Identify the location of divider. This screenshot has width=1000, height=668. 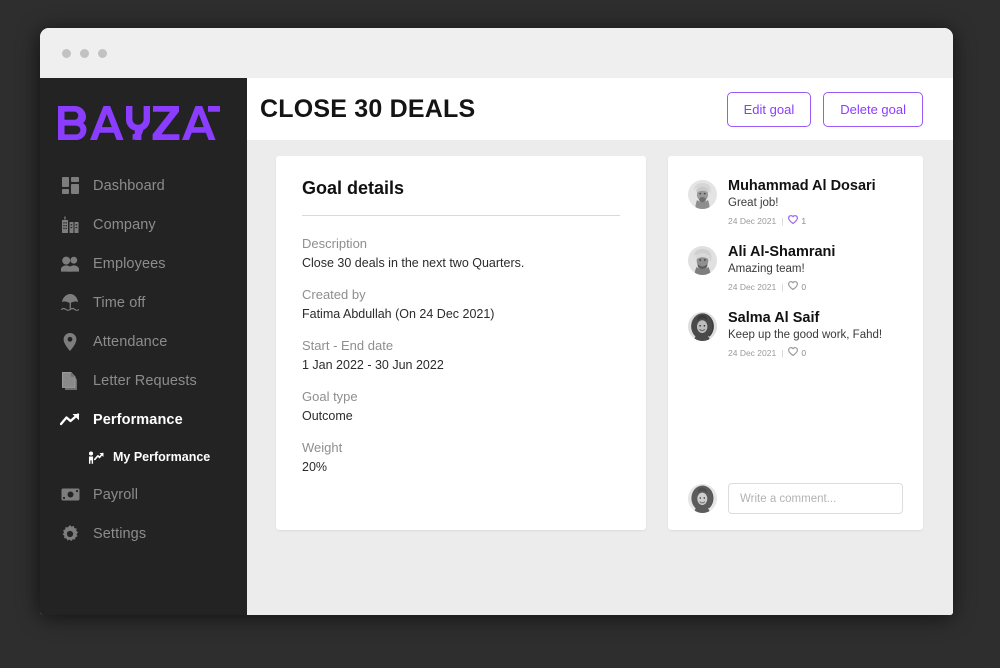
(461, 215).